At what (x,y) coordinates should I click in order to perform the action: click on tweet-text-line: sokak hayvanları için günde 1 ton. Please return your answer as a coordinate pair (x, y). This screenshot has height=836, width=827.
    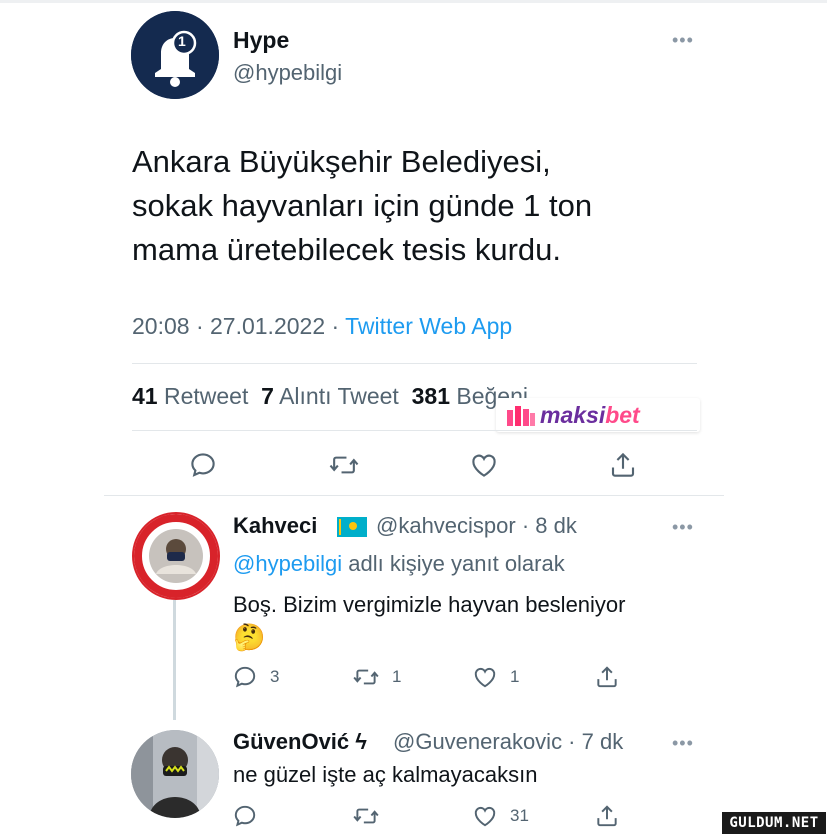
    Looking at the image, I should click on (362, 205).